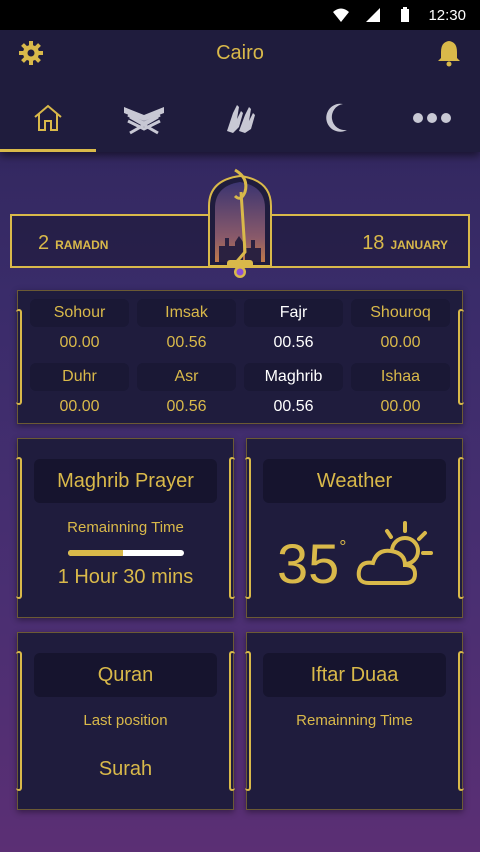  Describe the element at coordinates (308, 563) in the screenshot. I see `temperature-value: 35` at that location.